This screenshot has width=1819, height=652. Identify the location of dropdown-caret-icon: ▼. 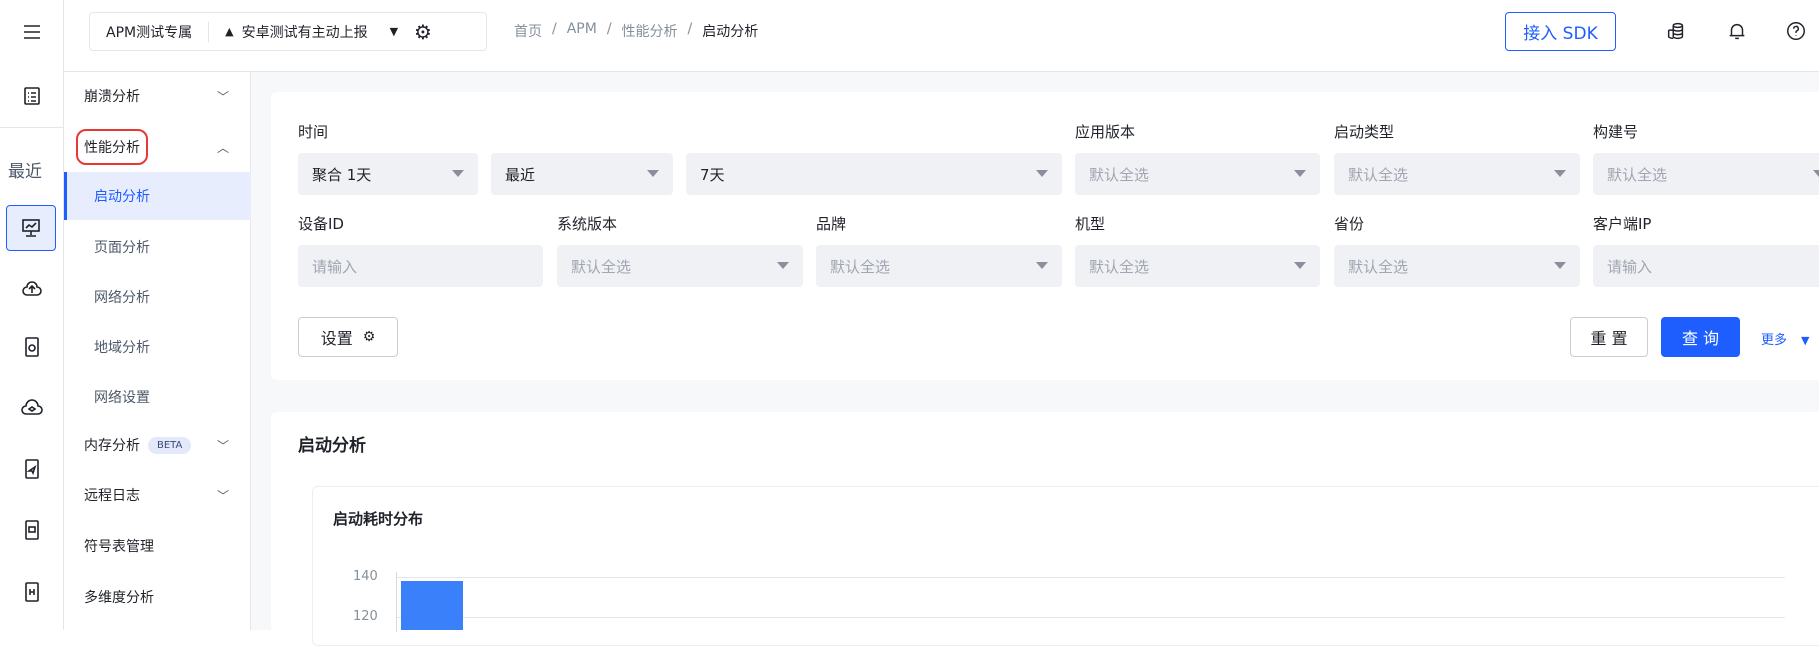
(394, 31).